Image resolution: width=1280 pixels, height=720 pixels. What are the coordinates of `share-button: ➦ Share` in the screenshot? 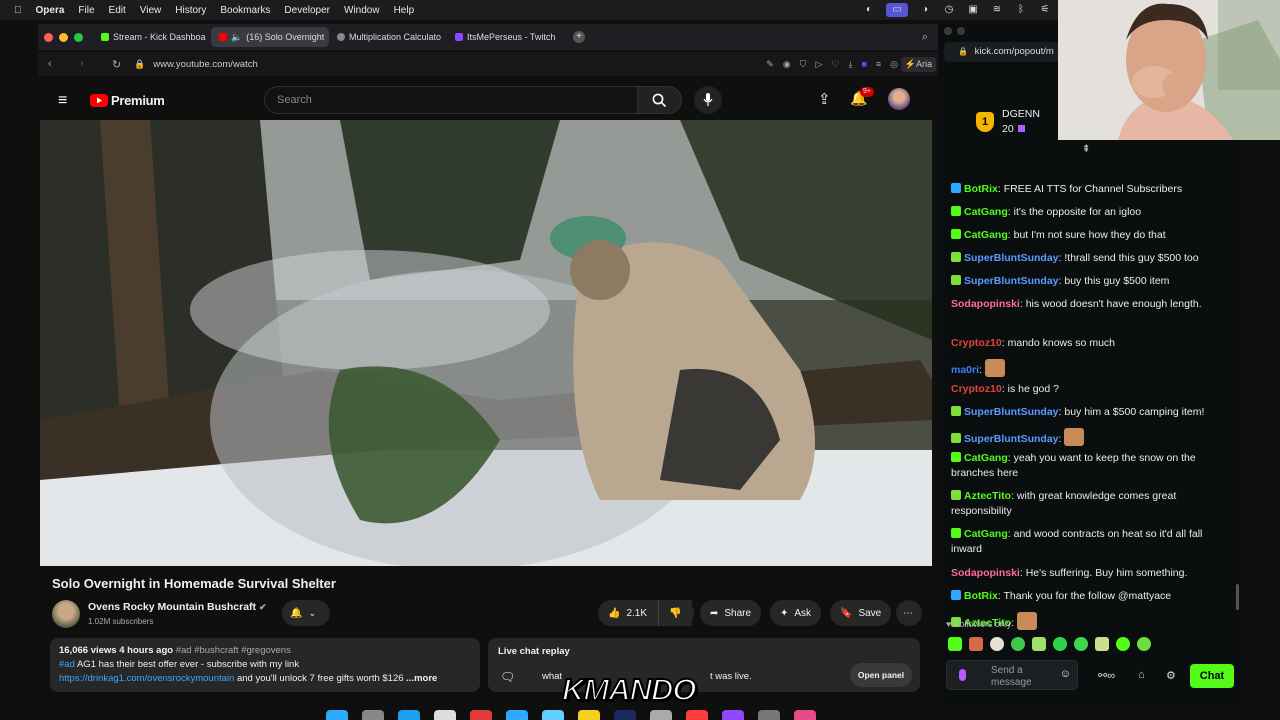 It's located at (731, 613).